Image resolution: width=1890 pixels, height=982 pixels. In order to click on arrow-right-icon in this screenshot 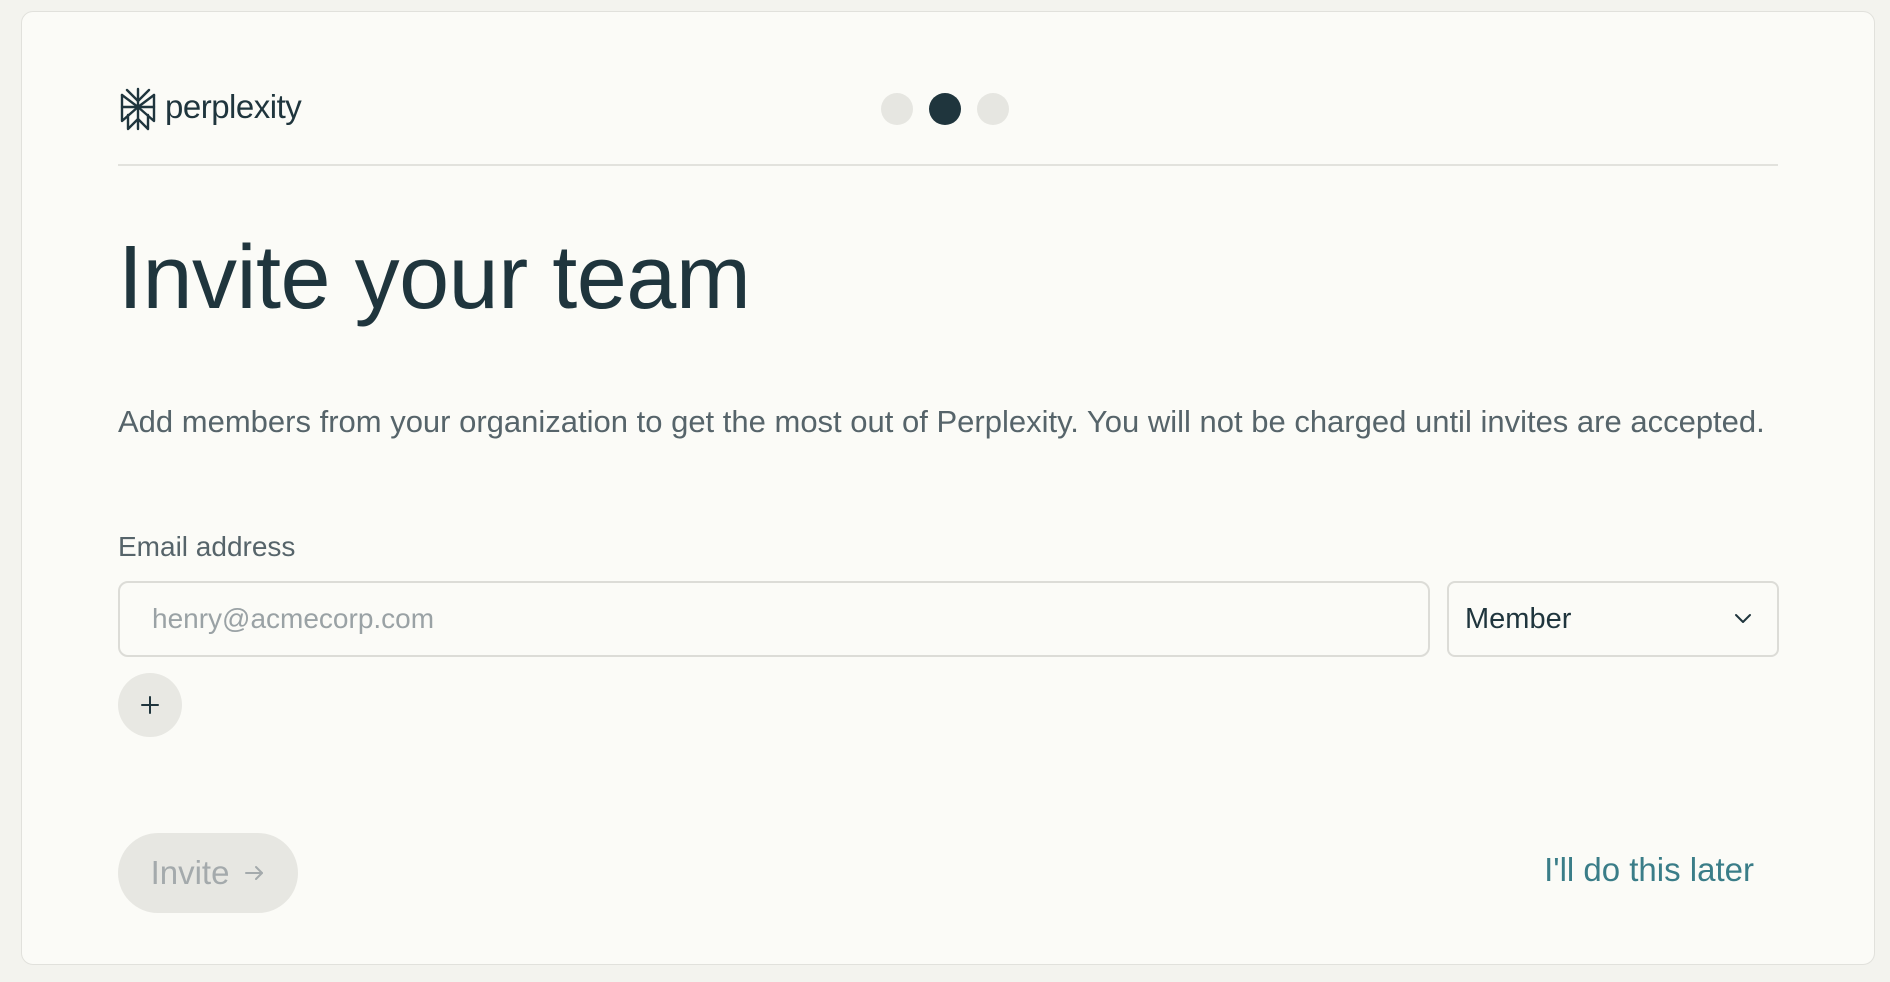, I will do `click(254, 873)`.